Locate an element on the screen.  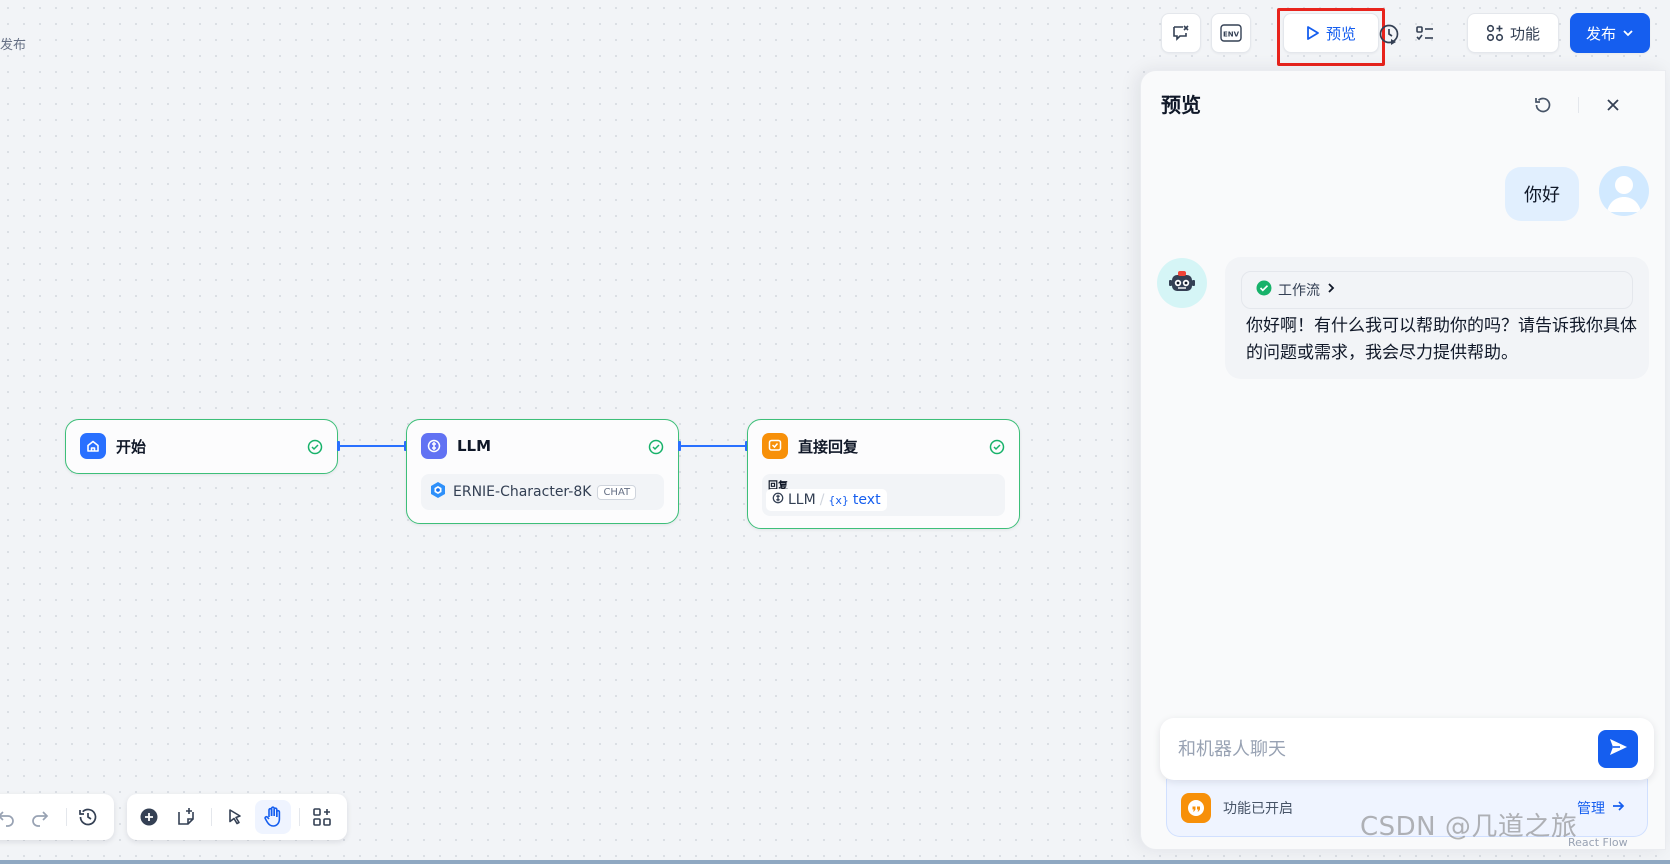
svg-text: ENV is located at coordinates (1231, 35).